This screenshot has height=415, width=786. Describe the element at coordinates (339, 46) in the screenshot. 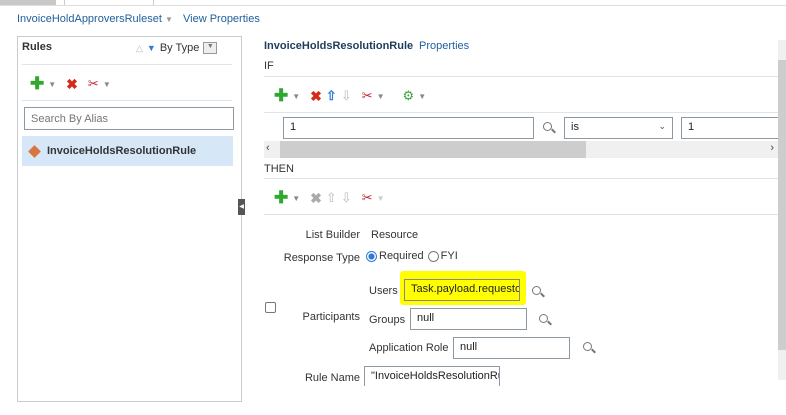

I see `rule-title: InvoiceHoldsResolutionRule` at that location.